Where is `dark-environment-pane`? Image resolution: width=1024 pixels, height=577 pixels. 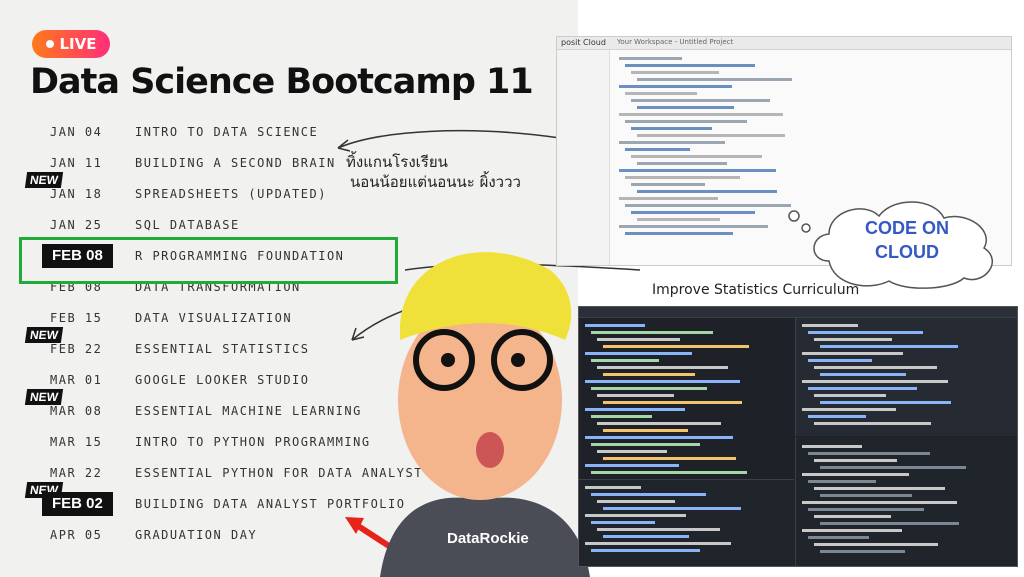 dark-environment-pane is located at coordinates (906, 377).